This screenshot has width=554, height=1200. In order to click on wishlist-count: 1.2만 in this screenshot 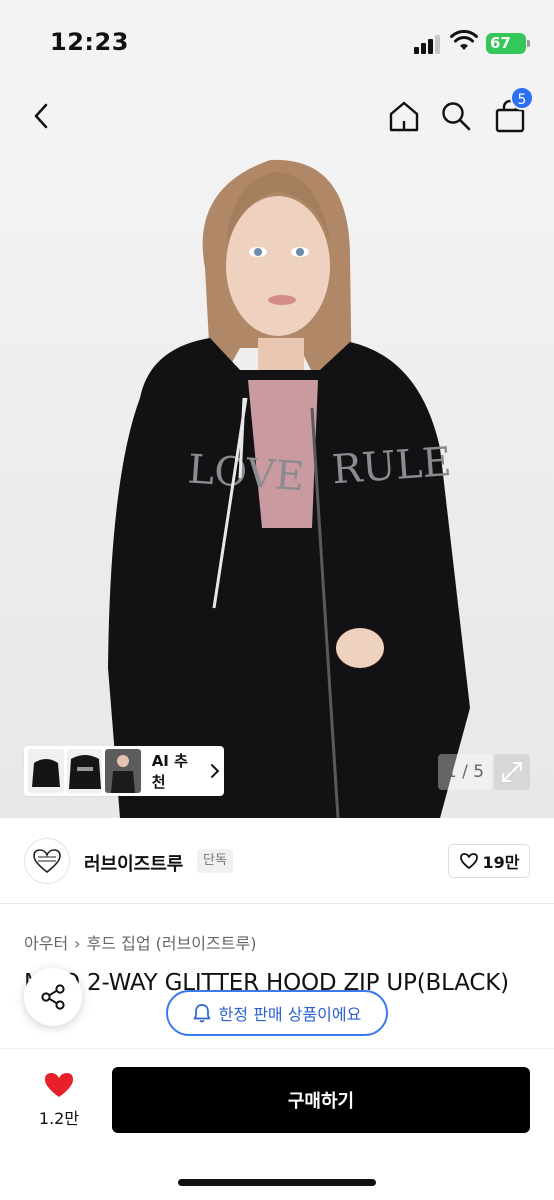, I will do `click(59, 1118)`.